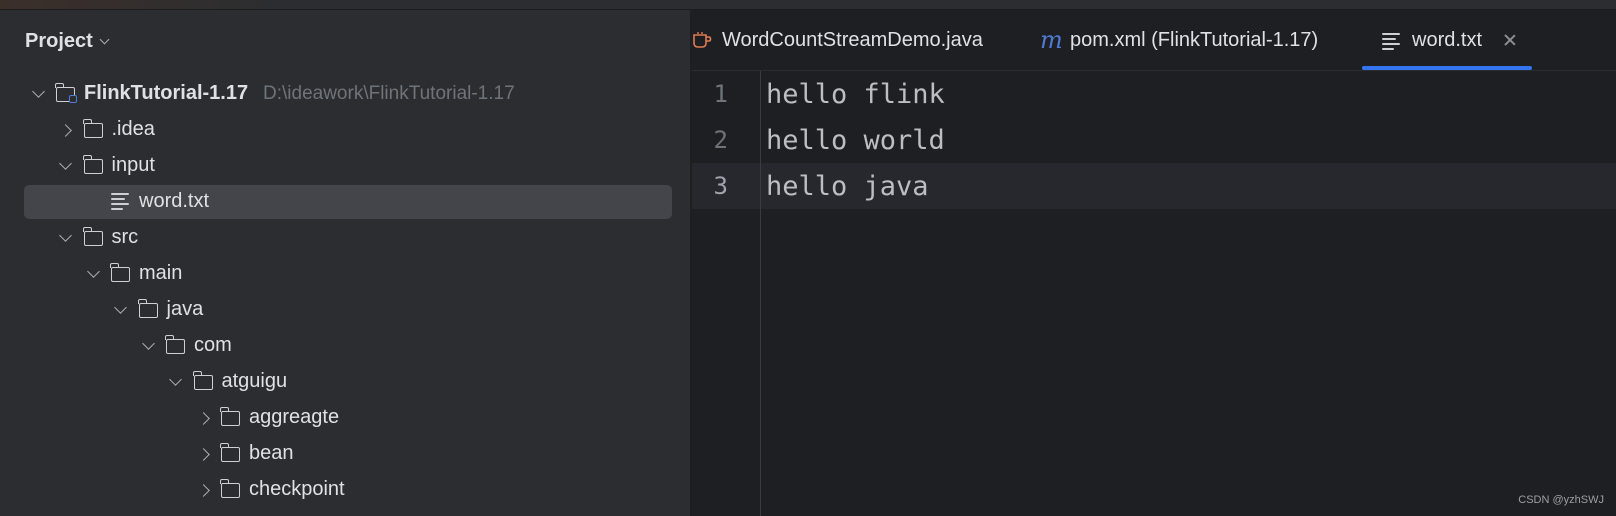 The height and width of the screenshot is (516, 1616). I want to click on tree-item-atguigu: atguigu, so click(345, 382).